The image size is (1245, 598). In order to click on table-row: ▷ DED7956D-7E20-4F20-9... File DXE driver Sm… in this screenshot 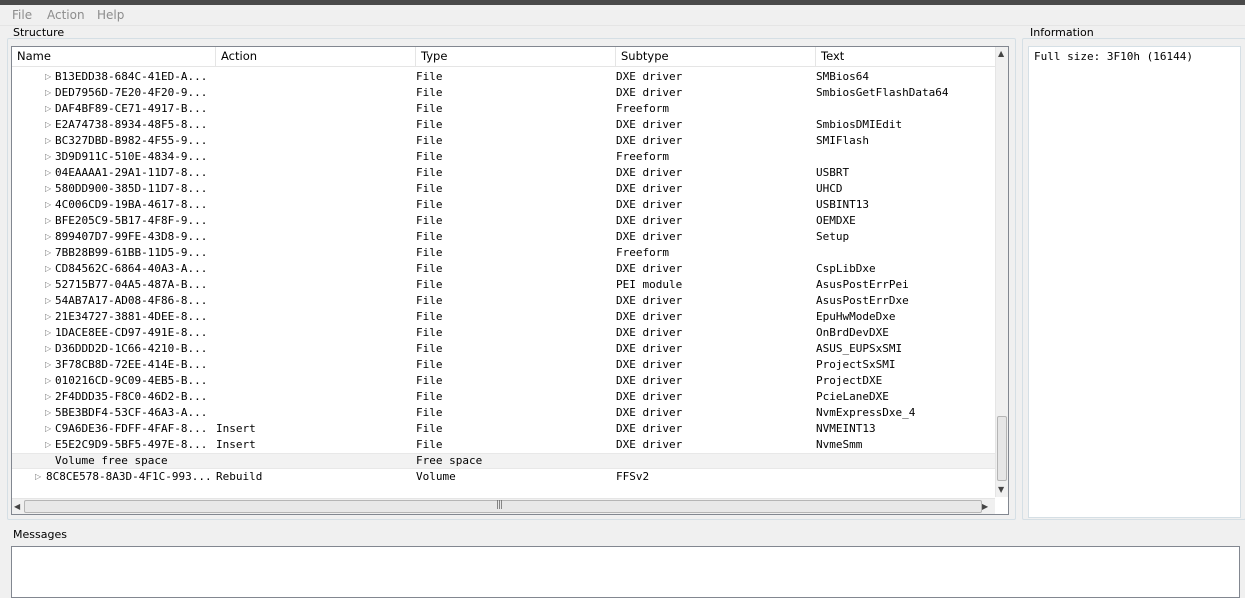, I will do `click(503, 93)`.